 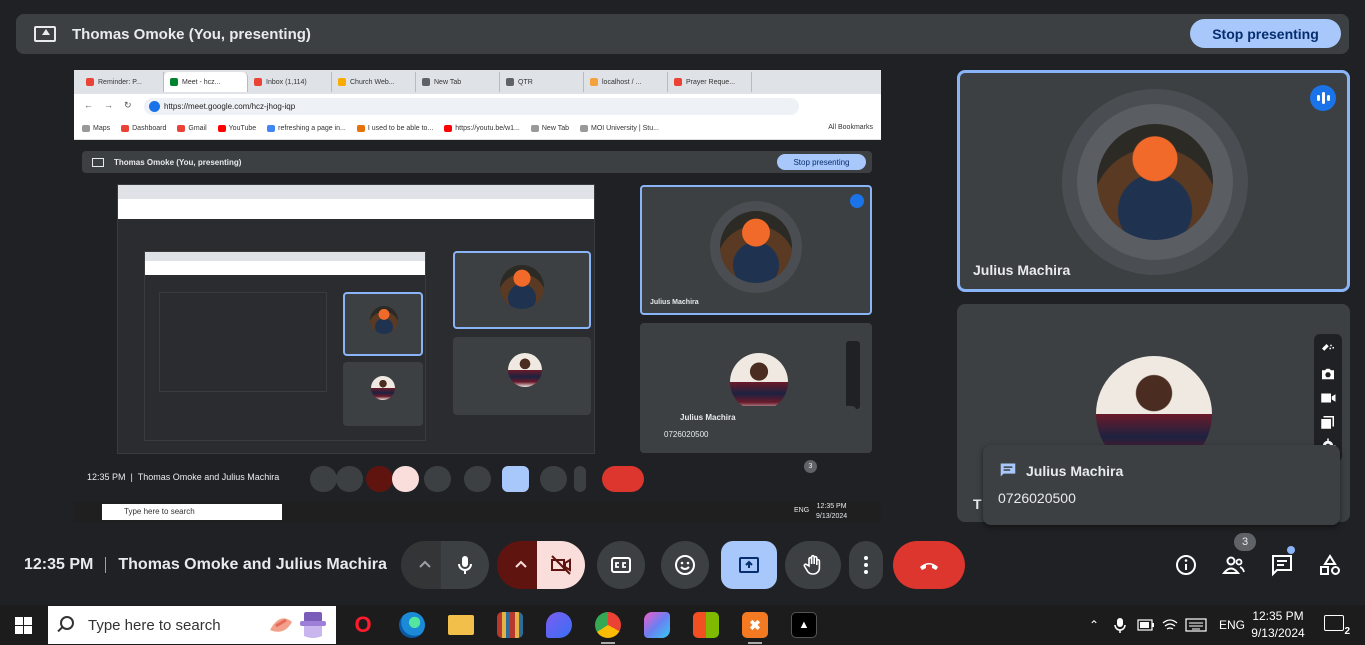 What do you see at coordinates (465, 565) in the screenshot?
I see `microphone-button` at bounding box center [465, 565].